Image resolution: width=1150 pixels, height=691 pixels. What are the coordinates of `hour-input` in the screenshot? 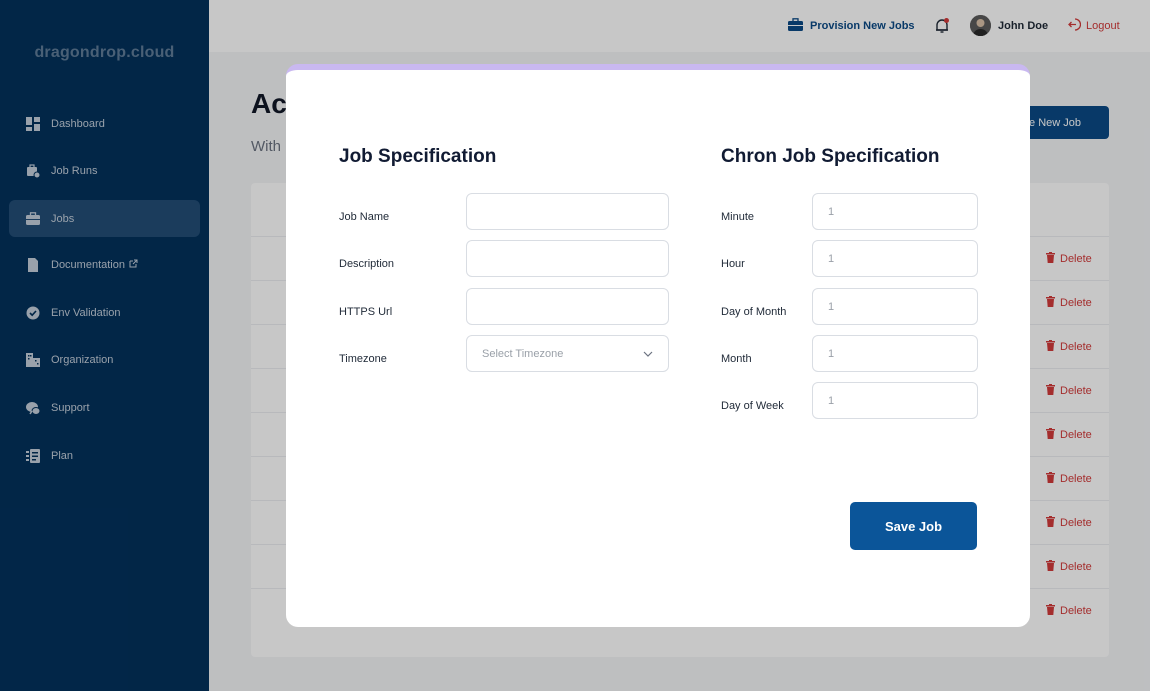 It's located at (895, 258).